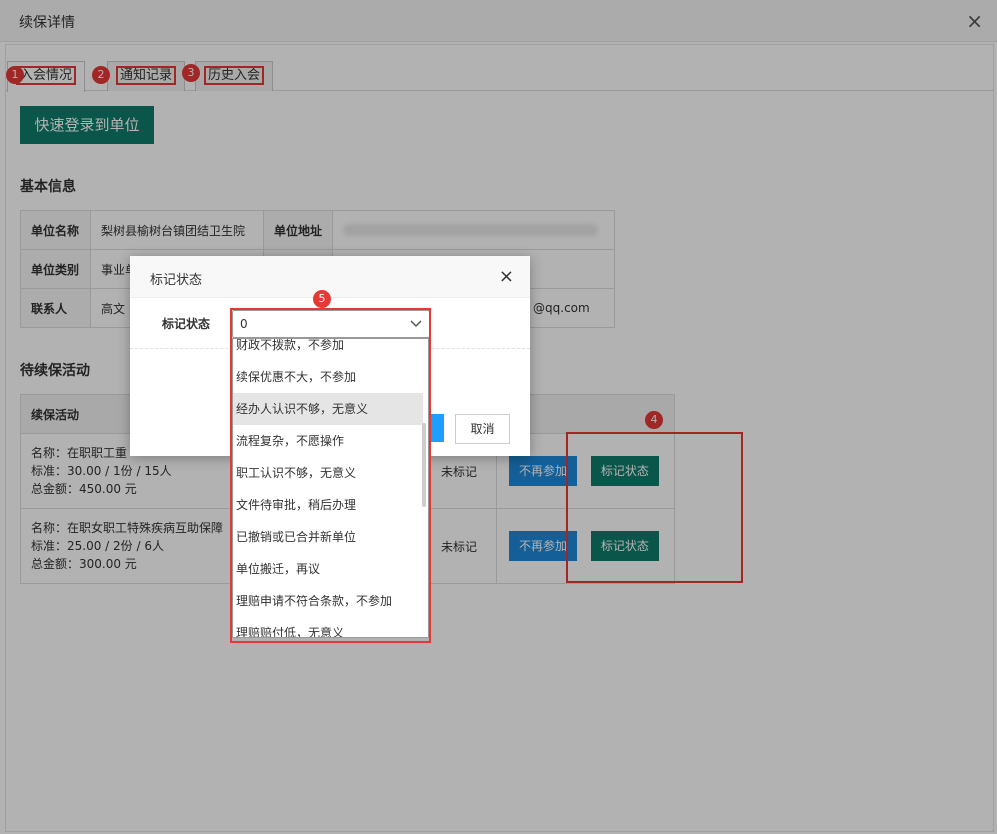 Image resolution: width=997 pixels, height=834 pixels. I want to click on cancel-button: 取消, so click(482, 429).